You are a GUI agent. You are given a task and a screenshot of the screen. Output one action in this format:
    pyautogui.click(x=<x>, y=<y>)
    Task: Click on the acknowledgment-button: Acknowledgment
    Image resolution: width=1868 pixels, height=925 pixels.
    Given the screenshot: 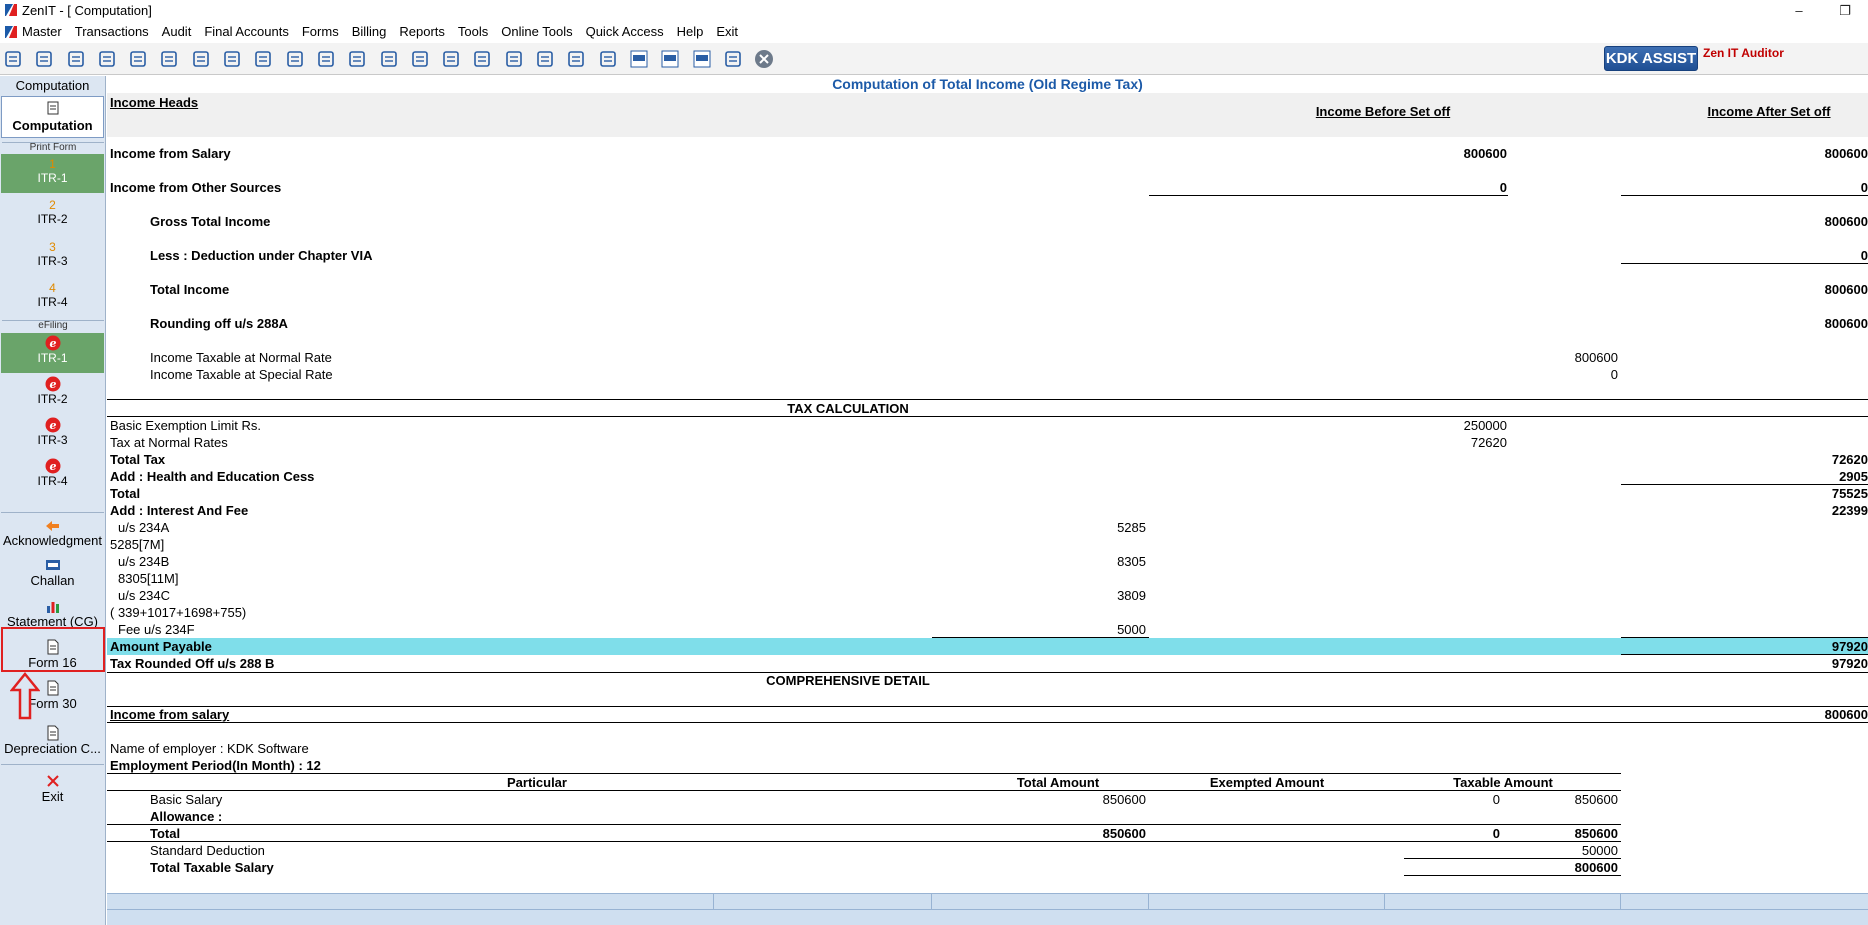 What is the action you would take?
    pyautogui.click(x=52, y=532)
    